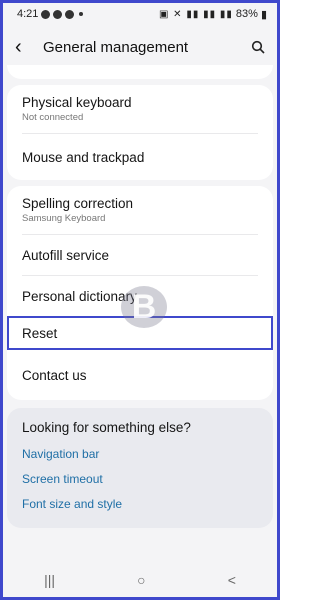  What do you see at coordinates (28, 14) in the screenshot?
I see `clock: 4:21` at bounding box center [28, 14].